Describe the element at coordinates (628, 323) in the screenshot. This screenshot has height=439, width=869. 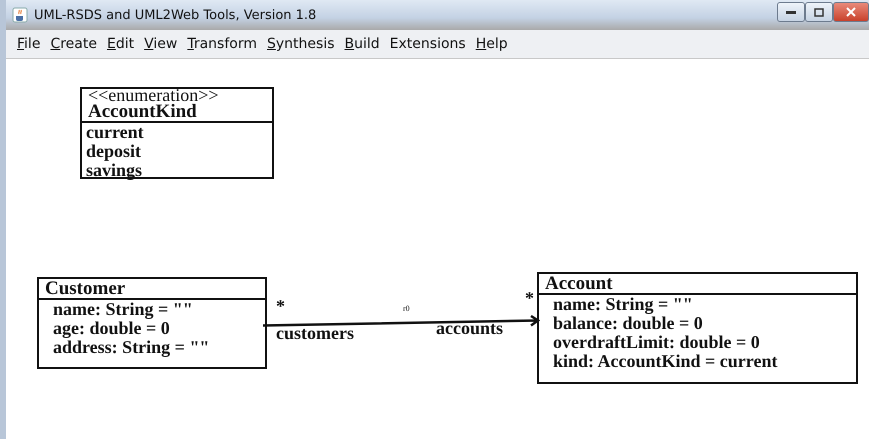
I see `class-member: balance: double = 0` at that location.